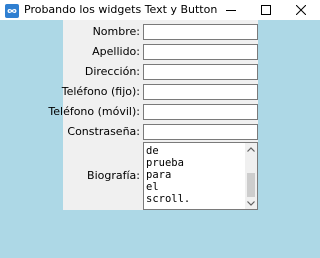 The image size is (320, 258). What do you see at coordinates (200, 52) in the screenshot?
I see `apellido-input` at bounding box center [200, 52].